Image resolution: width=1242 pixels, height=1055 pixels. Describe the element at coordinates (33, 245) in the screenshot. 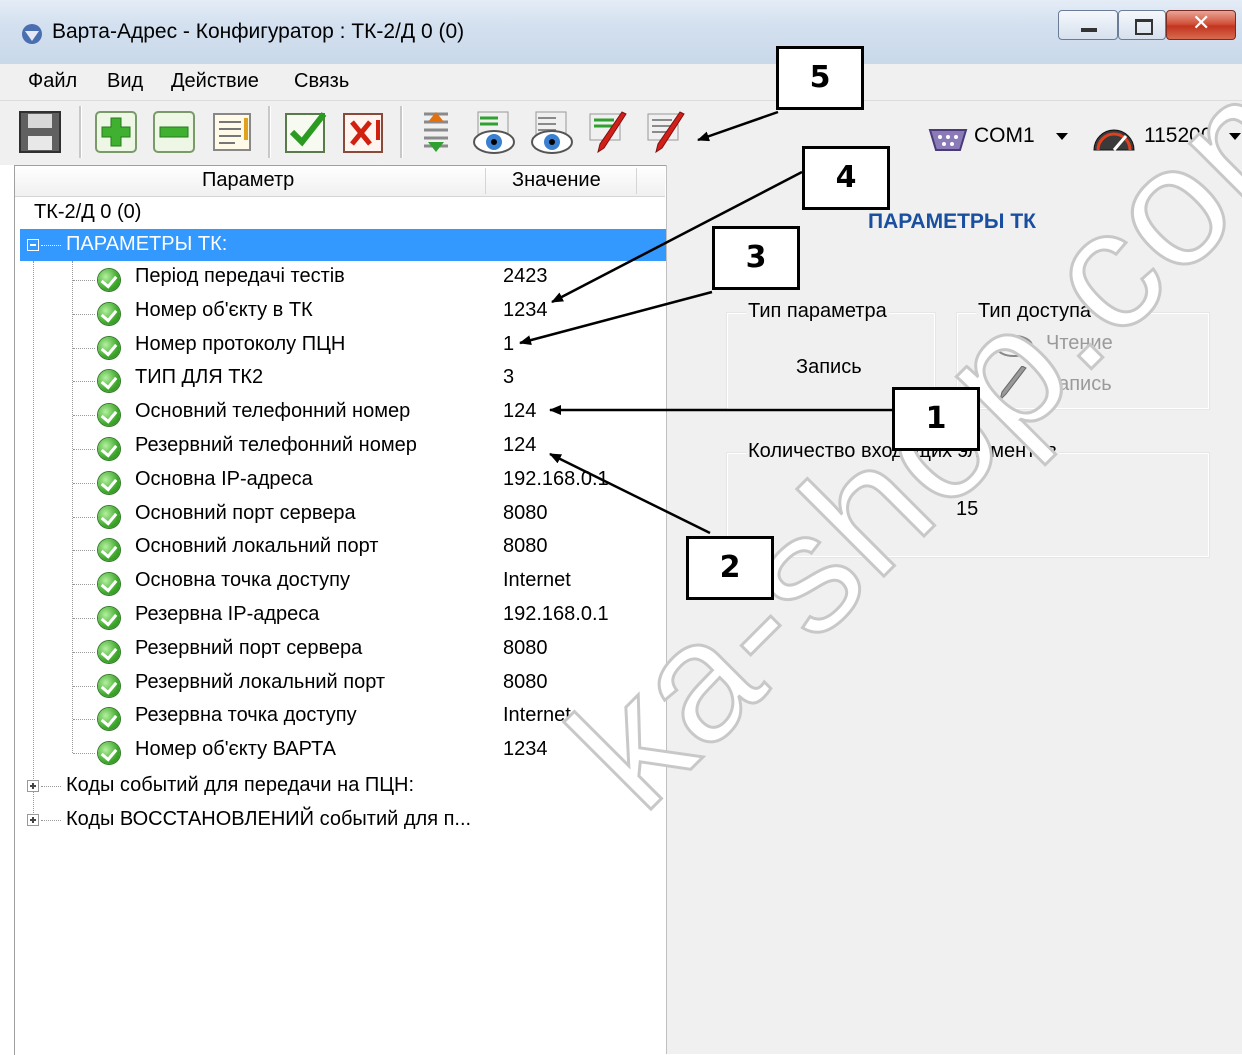

I see `collapse-icon` at that location.